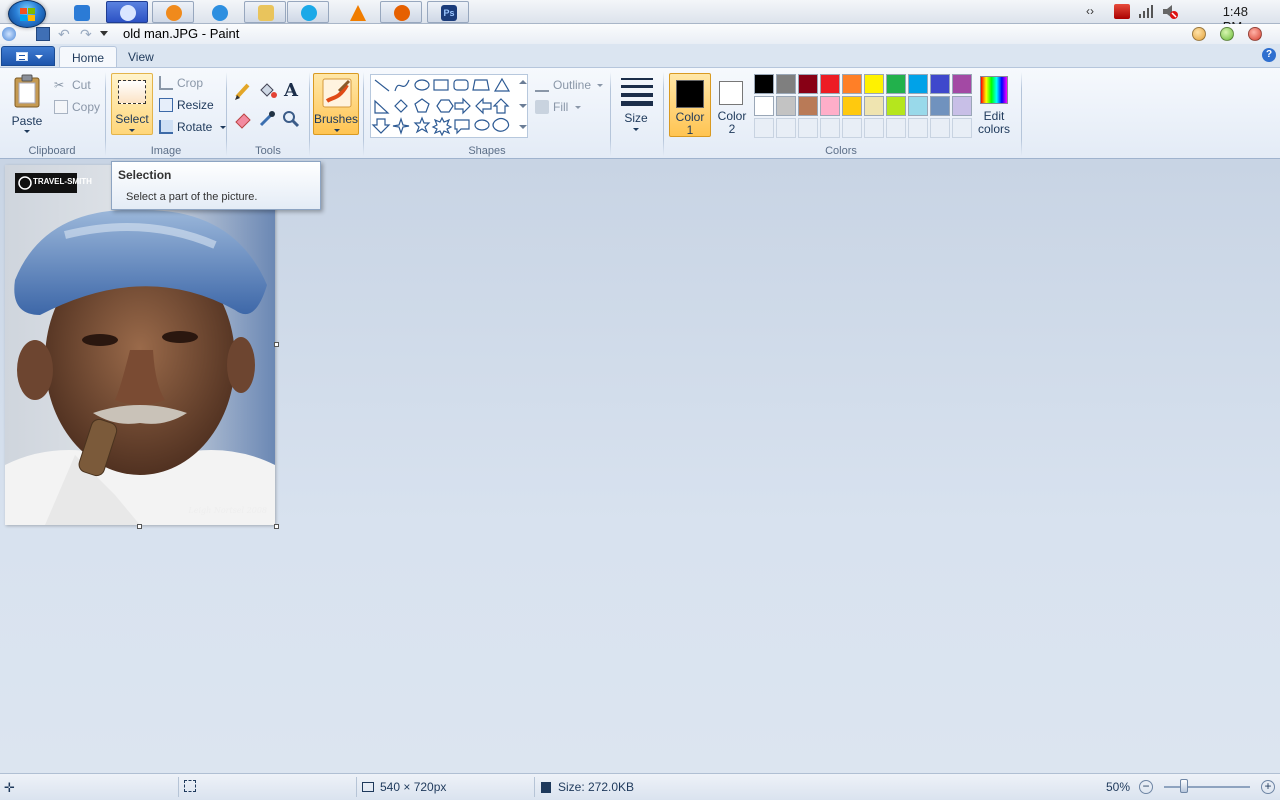 Image resolution: width=1280 pixels, height=800 pixels. What do you see at coordinates (994, 105) in the screenshot?
I see `edit-colors-button: Edit colors` at bounding box center [994, 105].